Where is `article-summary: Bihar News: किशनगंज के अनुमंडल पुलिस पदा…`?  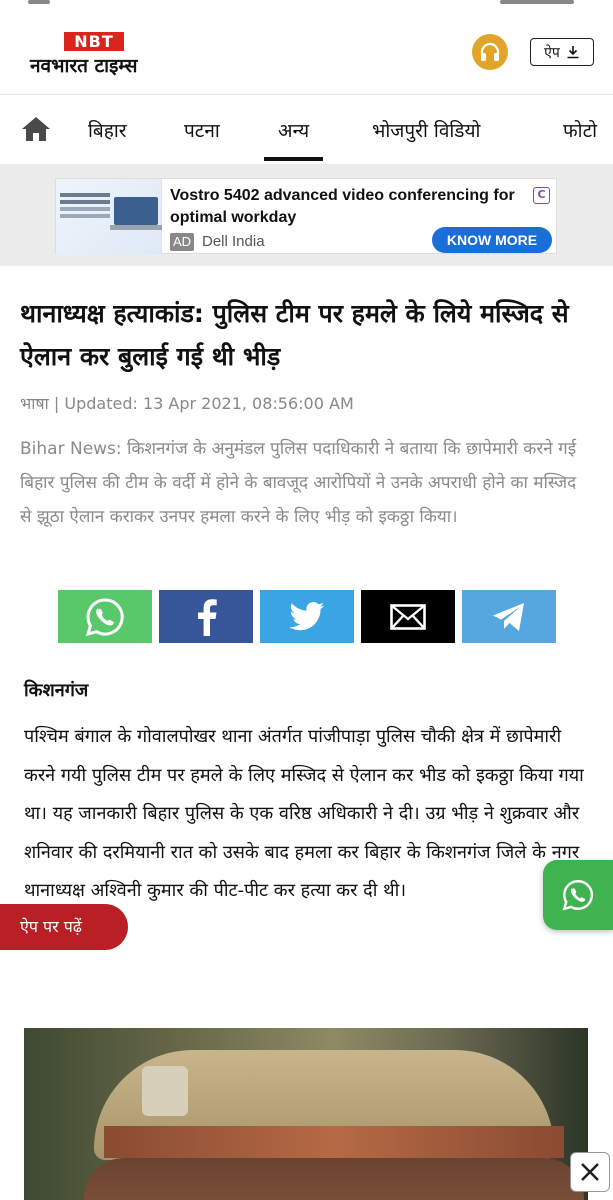 article-summary: Bihar News: किशनगंज के अनुमंडल पुलिस पदा… is located at coordinates (298, 483).